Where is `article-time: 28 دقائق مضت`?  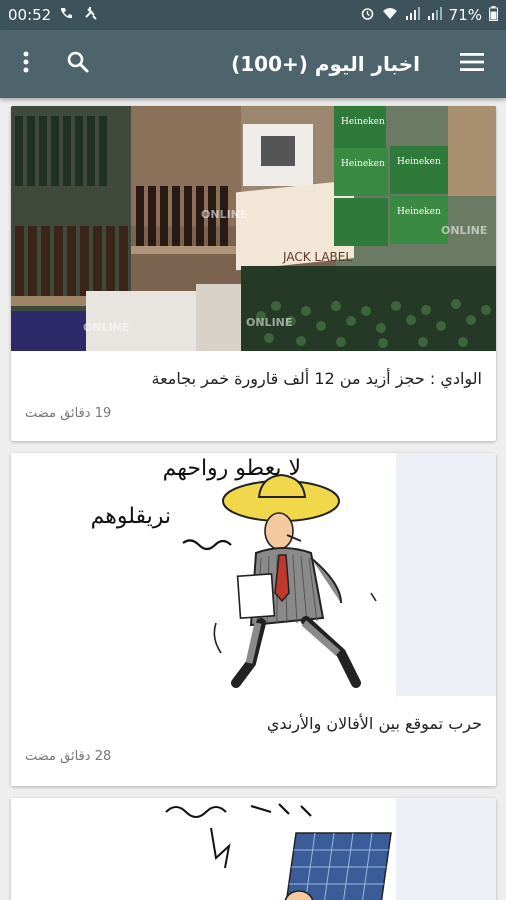
article-time: 28 دقائق مضت is located at coordinates (68, 756).